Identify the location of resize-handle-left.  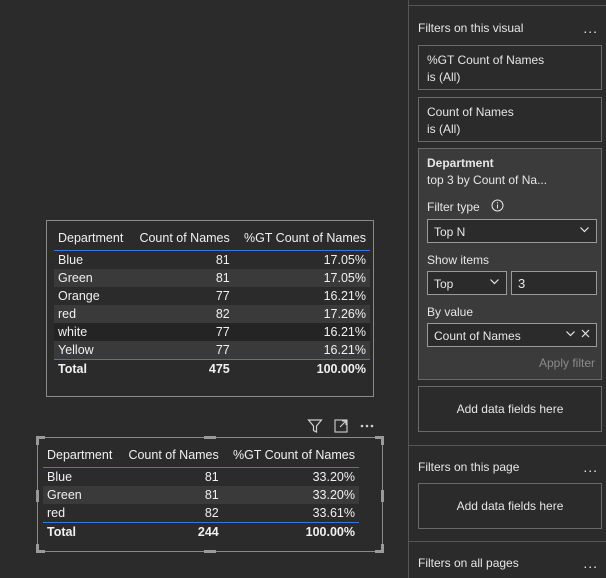
(37, 496).